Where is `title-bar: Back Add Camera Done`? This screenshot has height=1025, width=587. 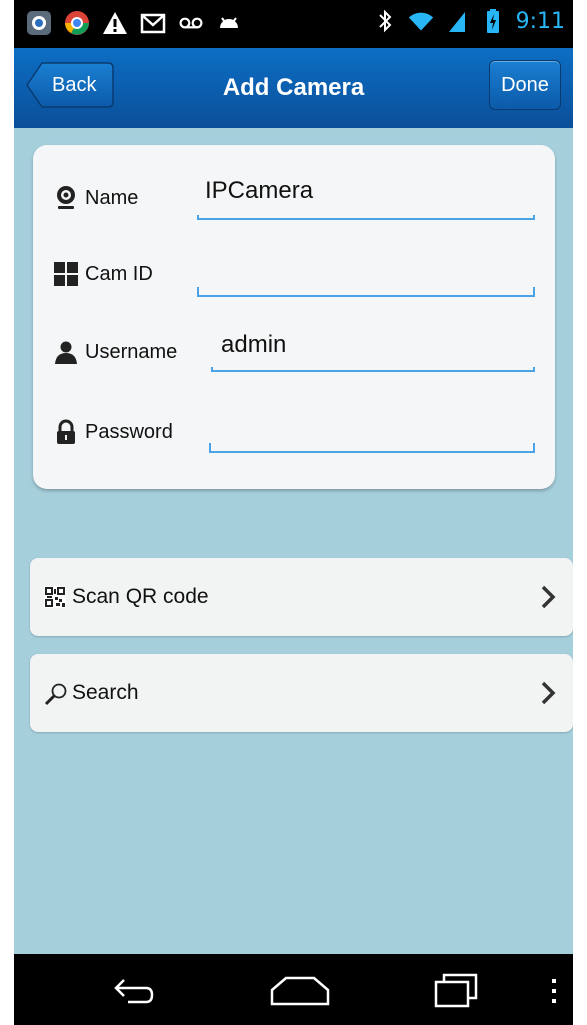 title-bar: Back Add Camera Done is located at coordinates (293, 88).